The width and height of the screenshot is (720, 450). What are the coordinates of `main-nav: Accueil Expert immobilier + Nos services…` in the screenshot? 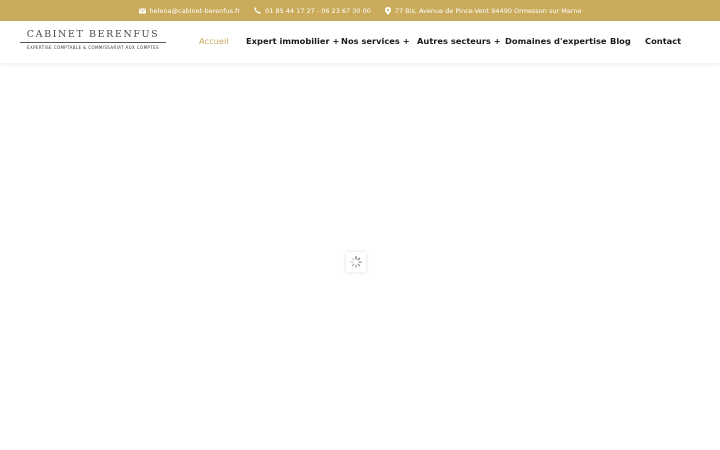 It's located at (360, 42).